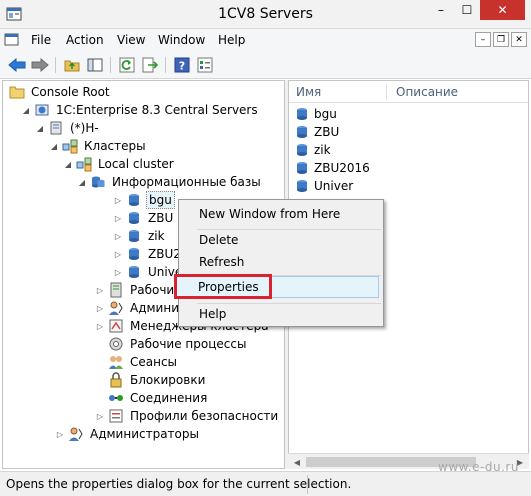 This screenshot has width=531, height=496. I want to click on menu-file: File, so click(41, 40).